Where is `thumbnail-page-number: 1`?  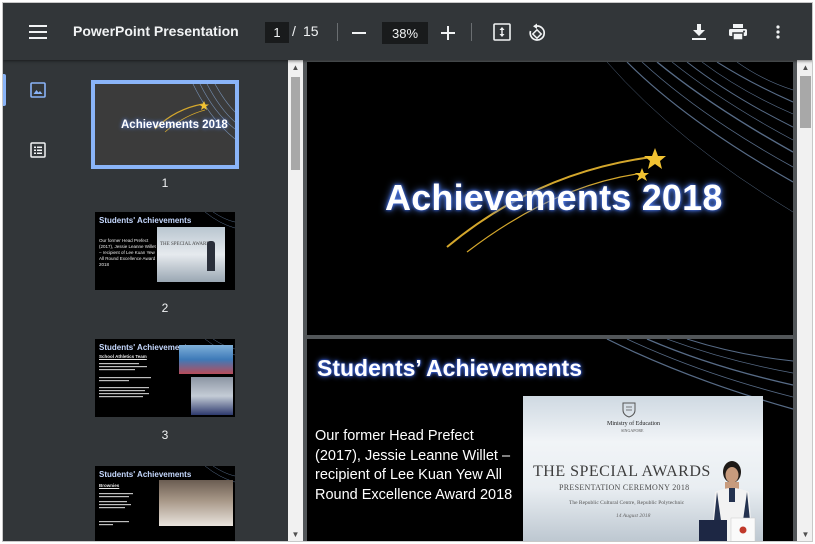
thumbnail-page-number: 1 is located at coordinates (165, 183).